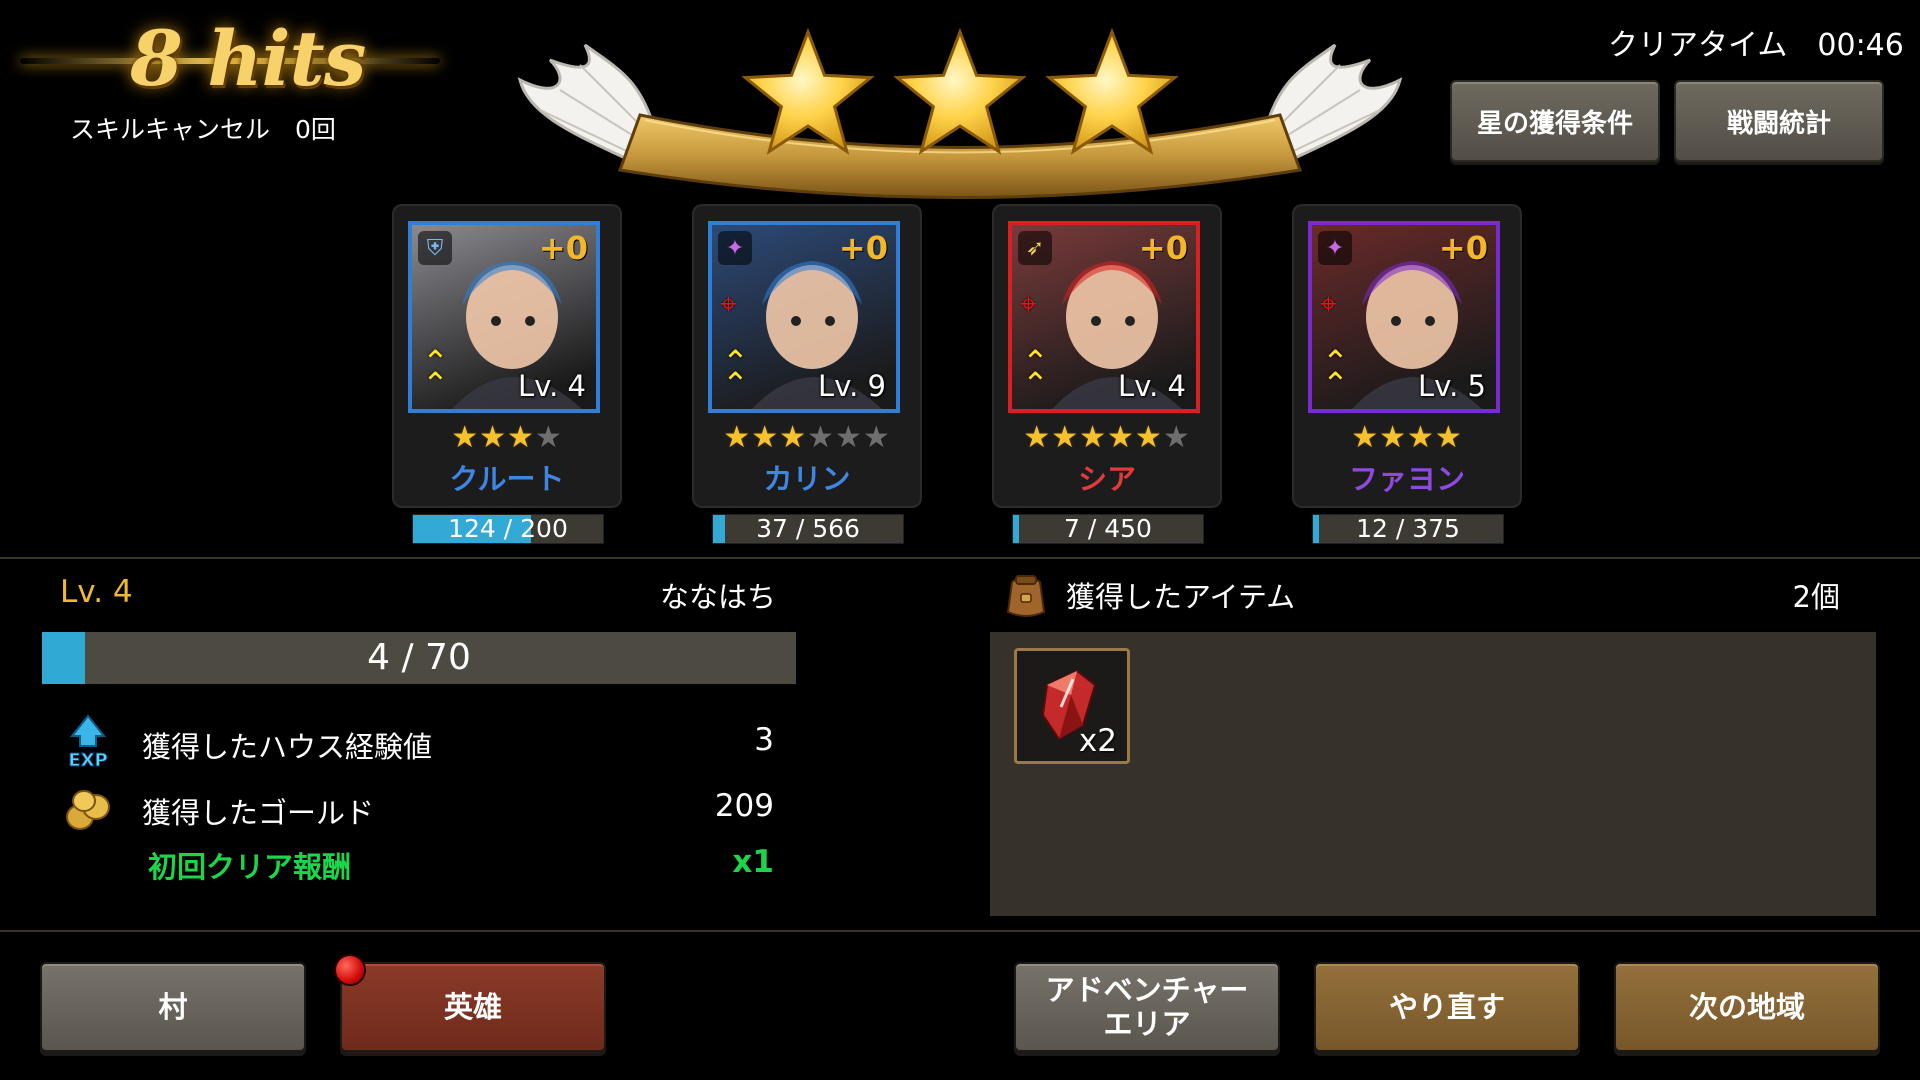 The width and height of the screenshot is (1920, 1080). I want to click on hero-name: ファヨン, so click(1406, 479).